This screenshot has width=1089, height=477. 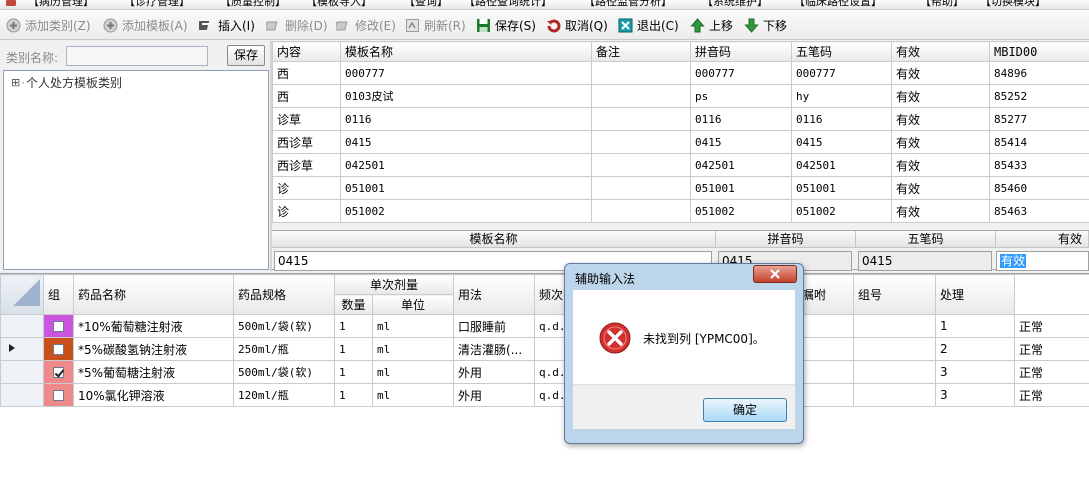 I want to click on table-cell: 诊草, so click(x=306, y=119).